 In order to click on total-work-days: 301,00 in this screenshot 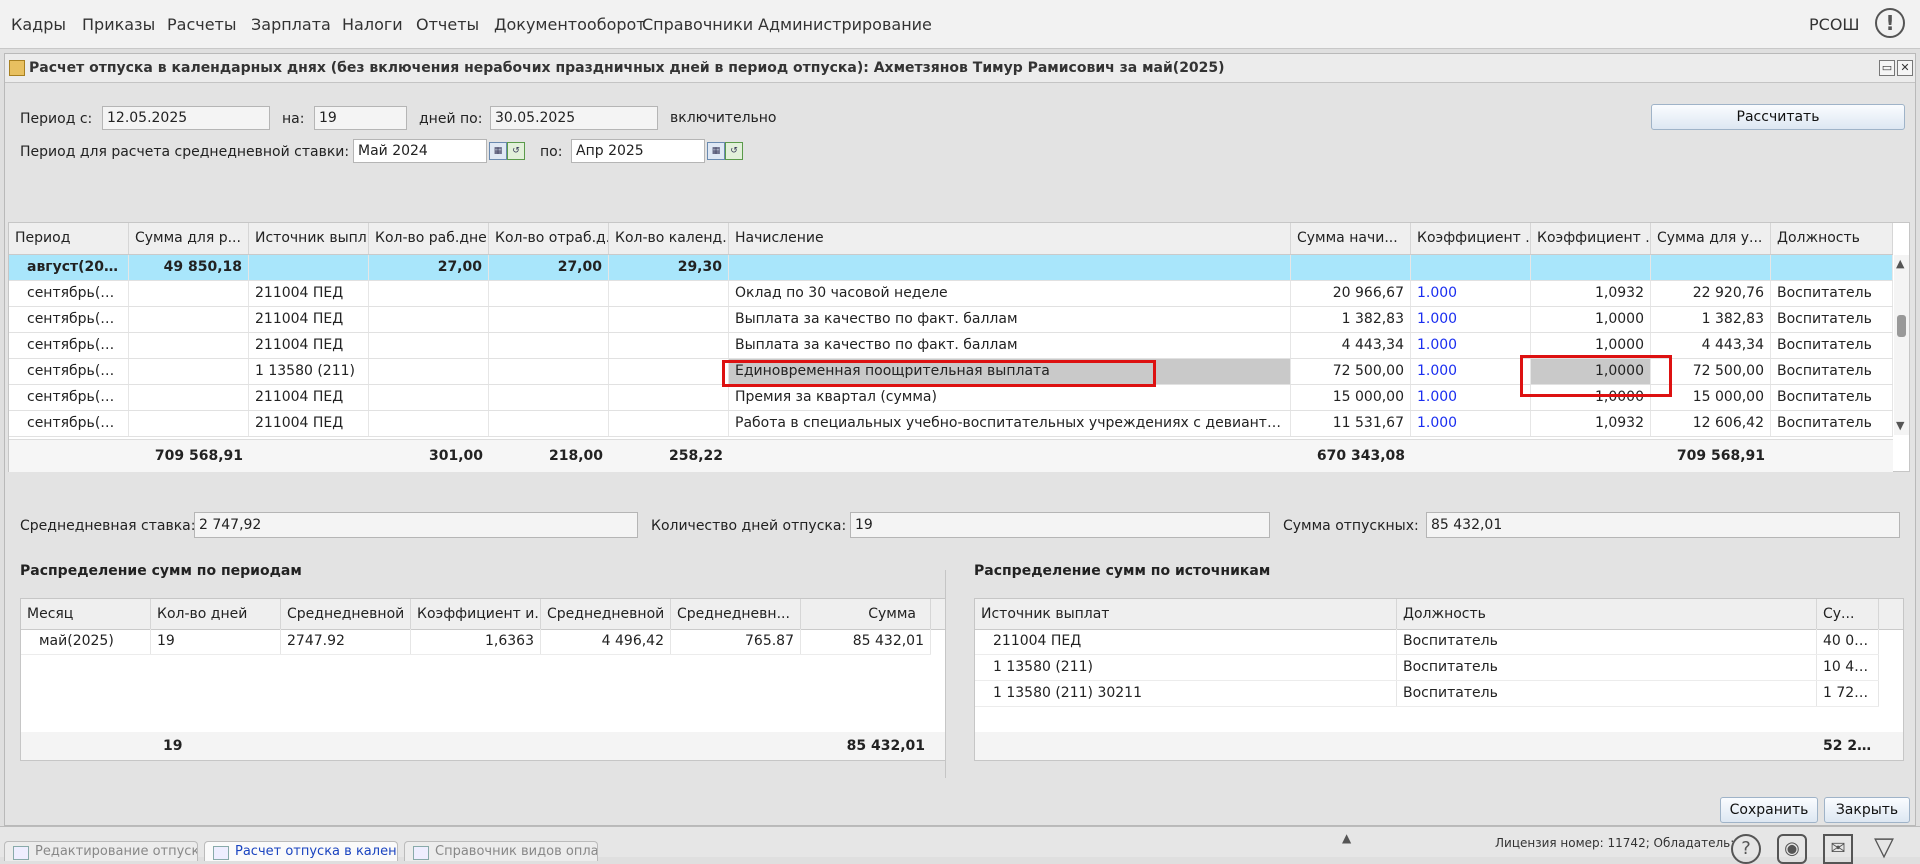, I will do `click(455, 456)`.